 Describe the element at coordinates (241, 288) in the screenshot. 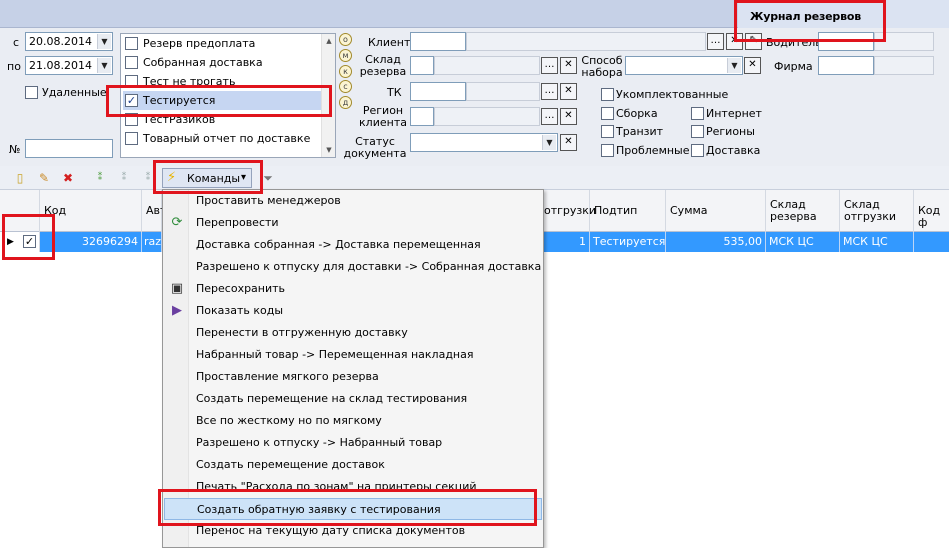

I see `menu-item-label: Пересохранить` at that location.